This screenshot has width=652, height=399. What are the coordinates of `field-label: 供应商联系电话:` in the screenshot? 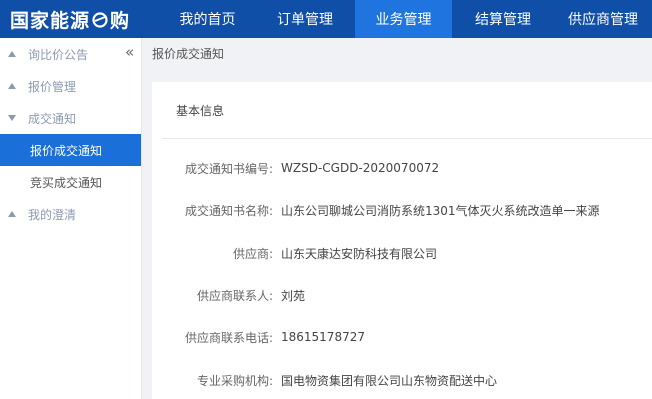 It's located at (228, 337).